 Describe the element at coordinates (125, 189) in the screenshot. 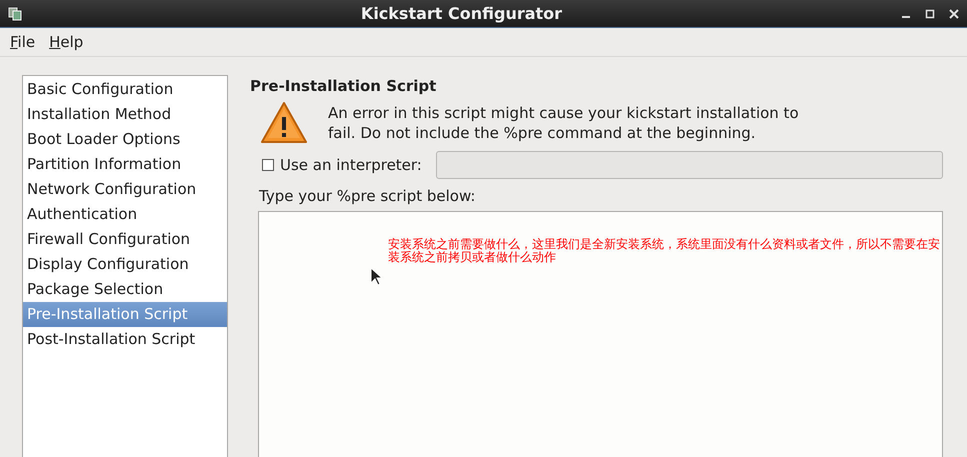

I see `list-item: Network Configuration` at that location.